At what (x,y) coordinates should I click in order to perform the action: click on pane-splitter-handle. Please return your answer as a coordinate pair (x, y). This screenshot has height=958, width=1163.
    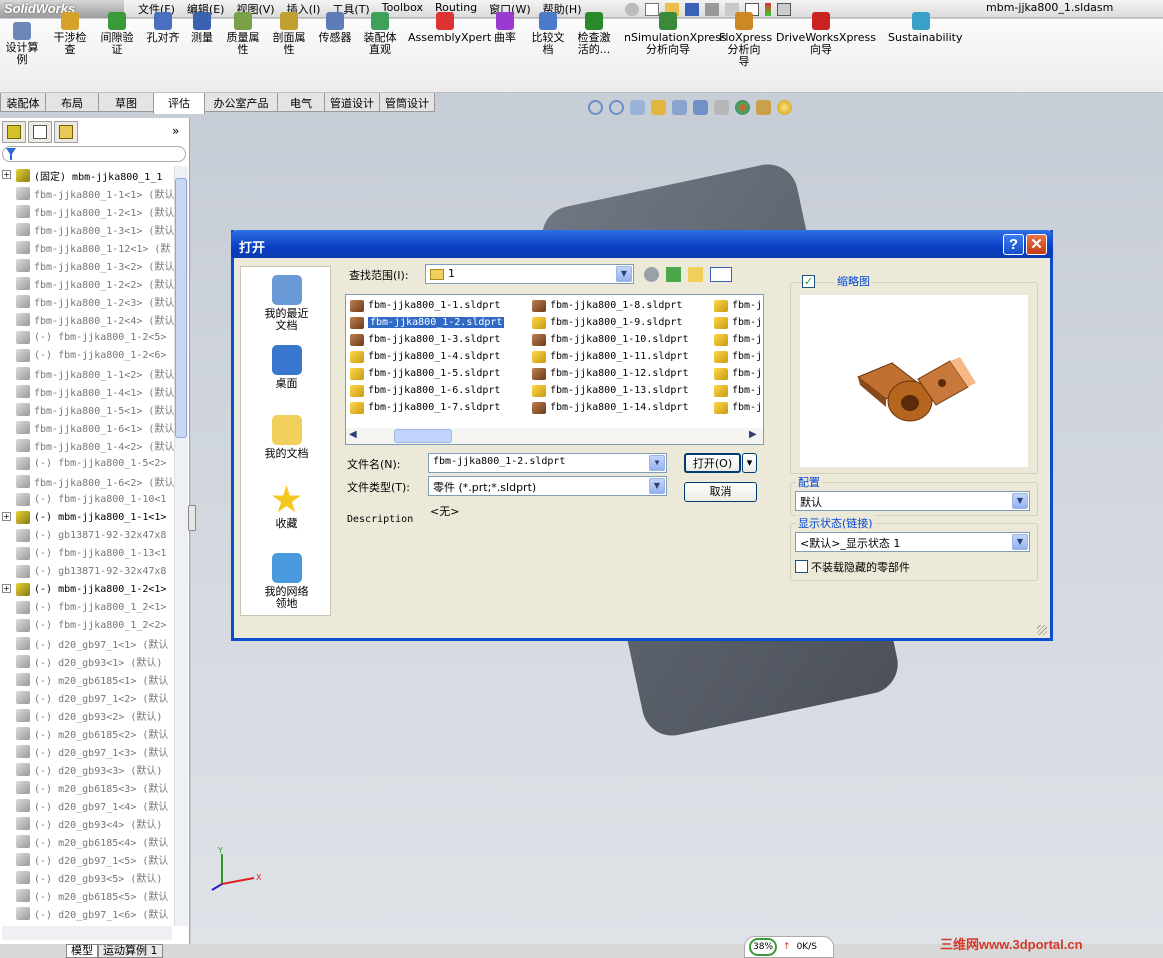
    Looking at the image, I should click on (192, 518).